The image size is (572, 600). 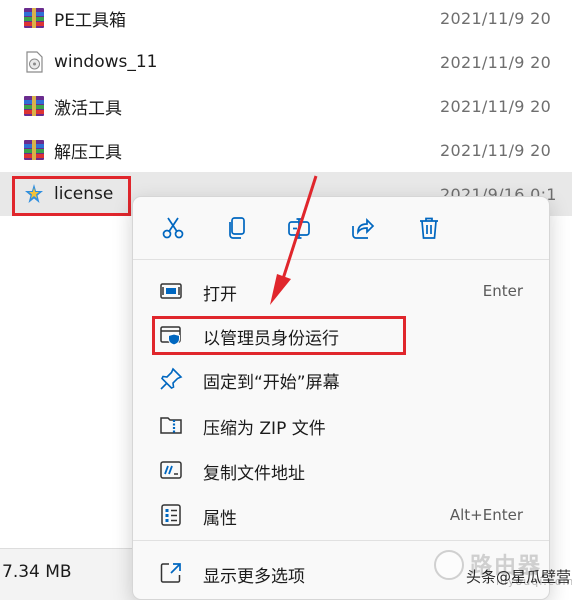 I want to click on watermark-credit: 头条@星瓜壁营, so click(x=519, y=577).